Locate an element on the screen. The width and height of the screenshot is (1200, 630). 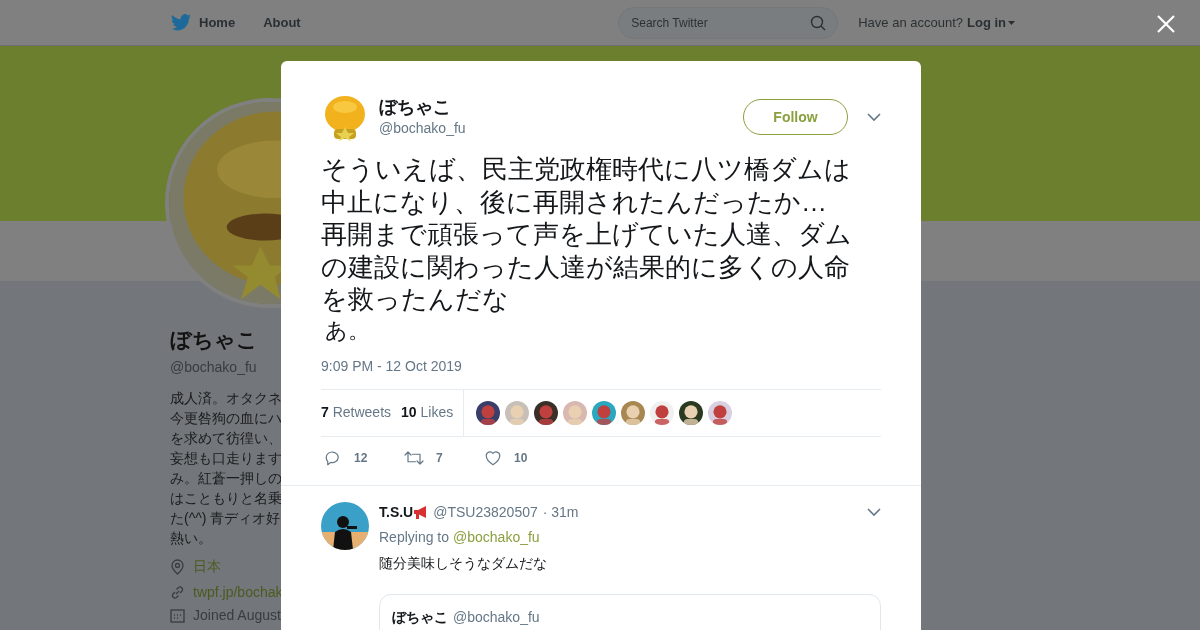
link-icon is located at coordinates (177, 592).